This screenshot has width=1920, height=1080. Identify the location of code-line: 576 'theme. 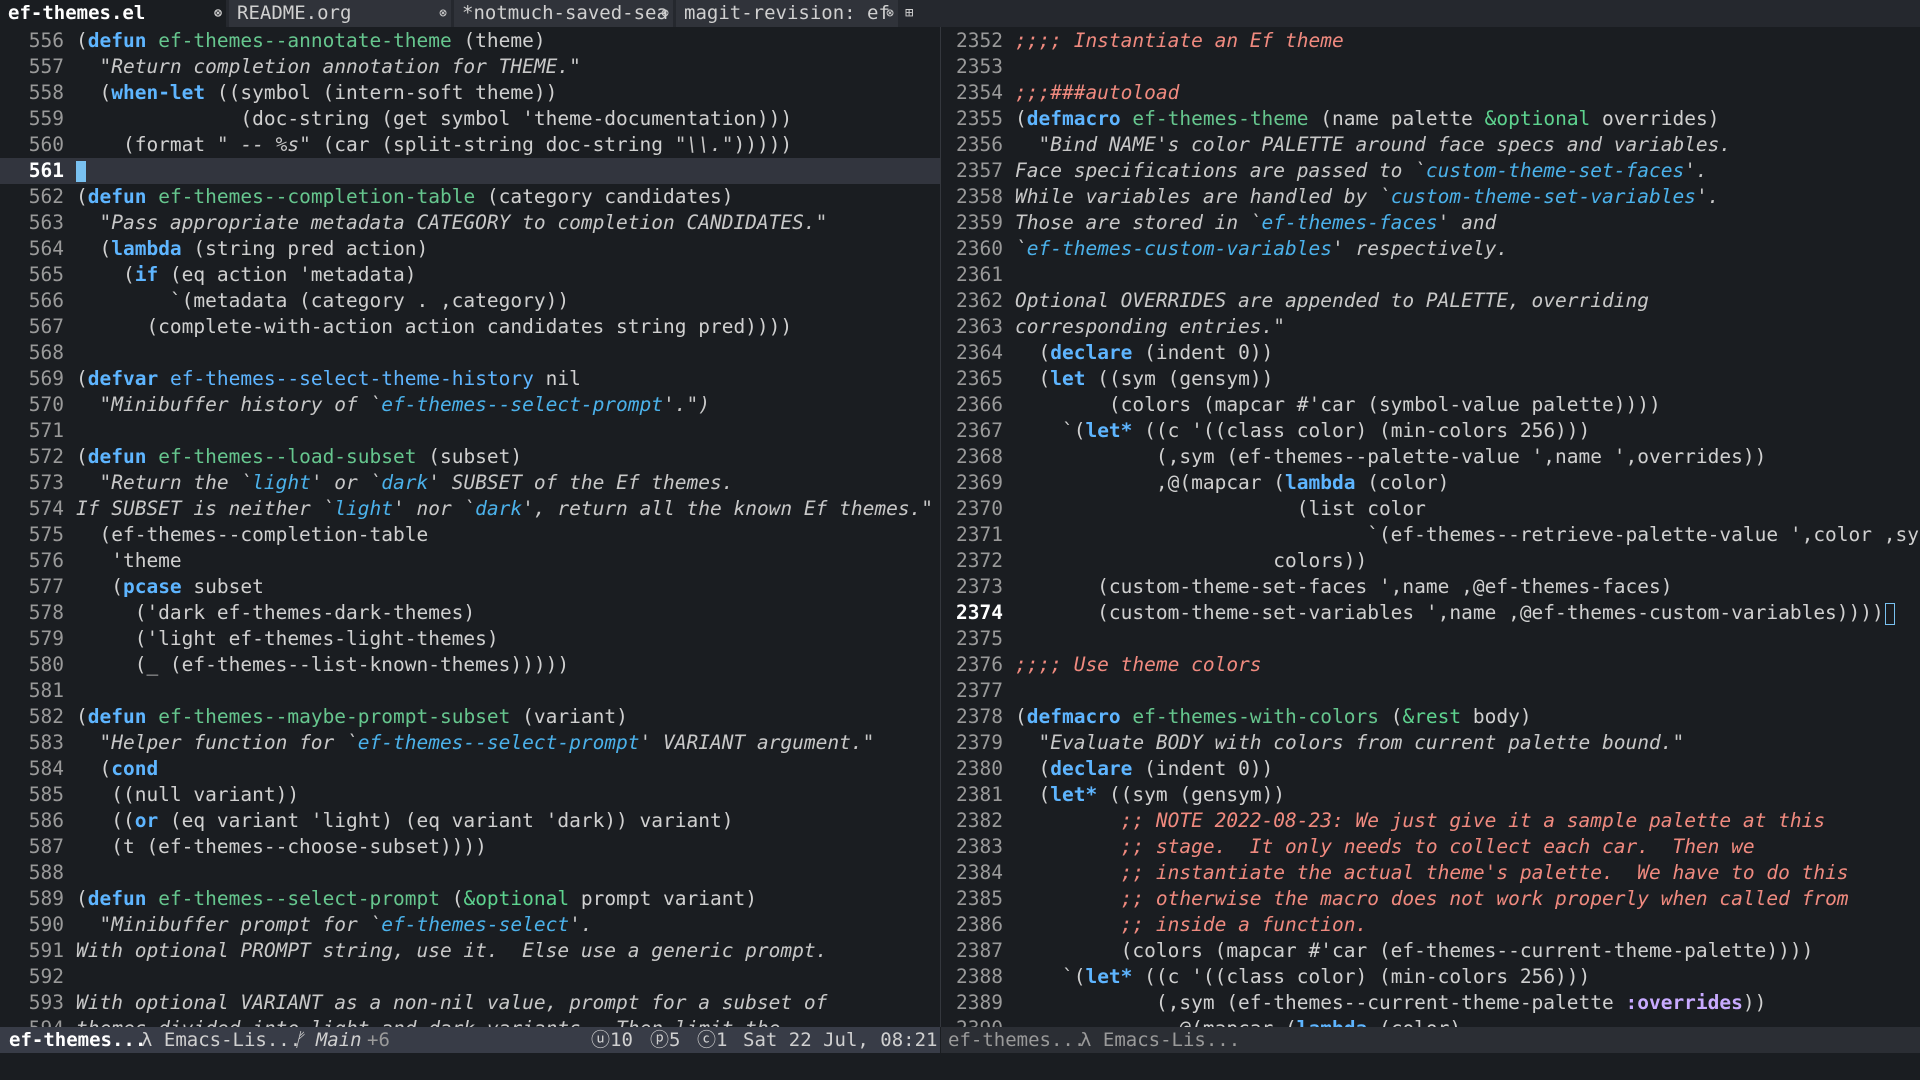
(470, 561).